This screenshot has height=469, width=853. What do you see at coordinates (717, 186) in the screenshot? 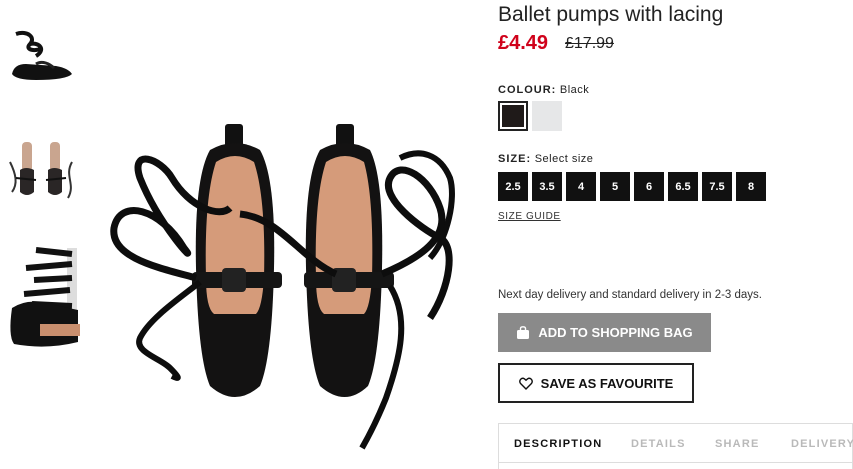
I see `size-option-7-5: 7.5` at bounding box center [717, 186].